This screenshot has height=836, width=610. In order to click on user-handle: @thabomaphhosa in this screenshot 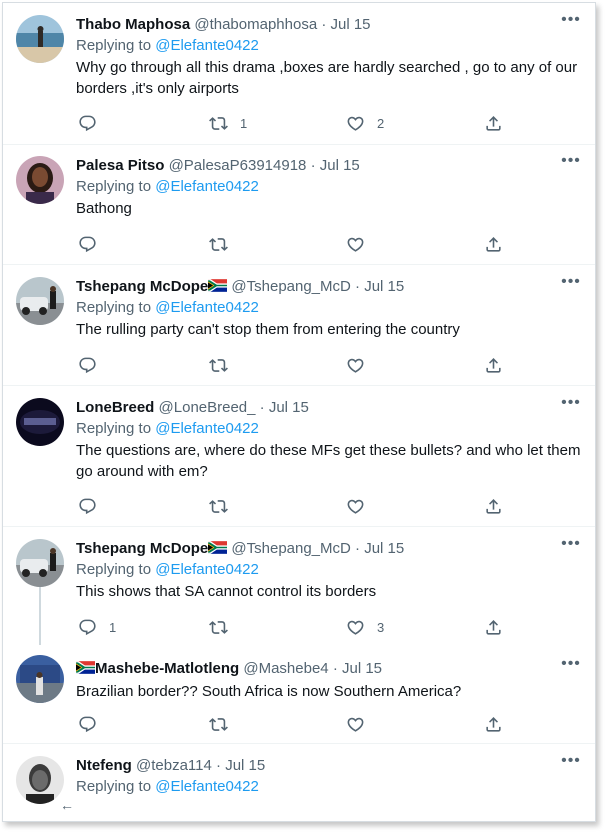, I will do `click(255, 24)`.